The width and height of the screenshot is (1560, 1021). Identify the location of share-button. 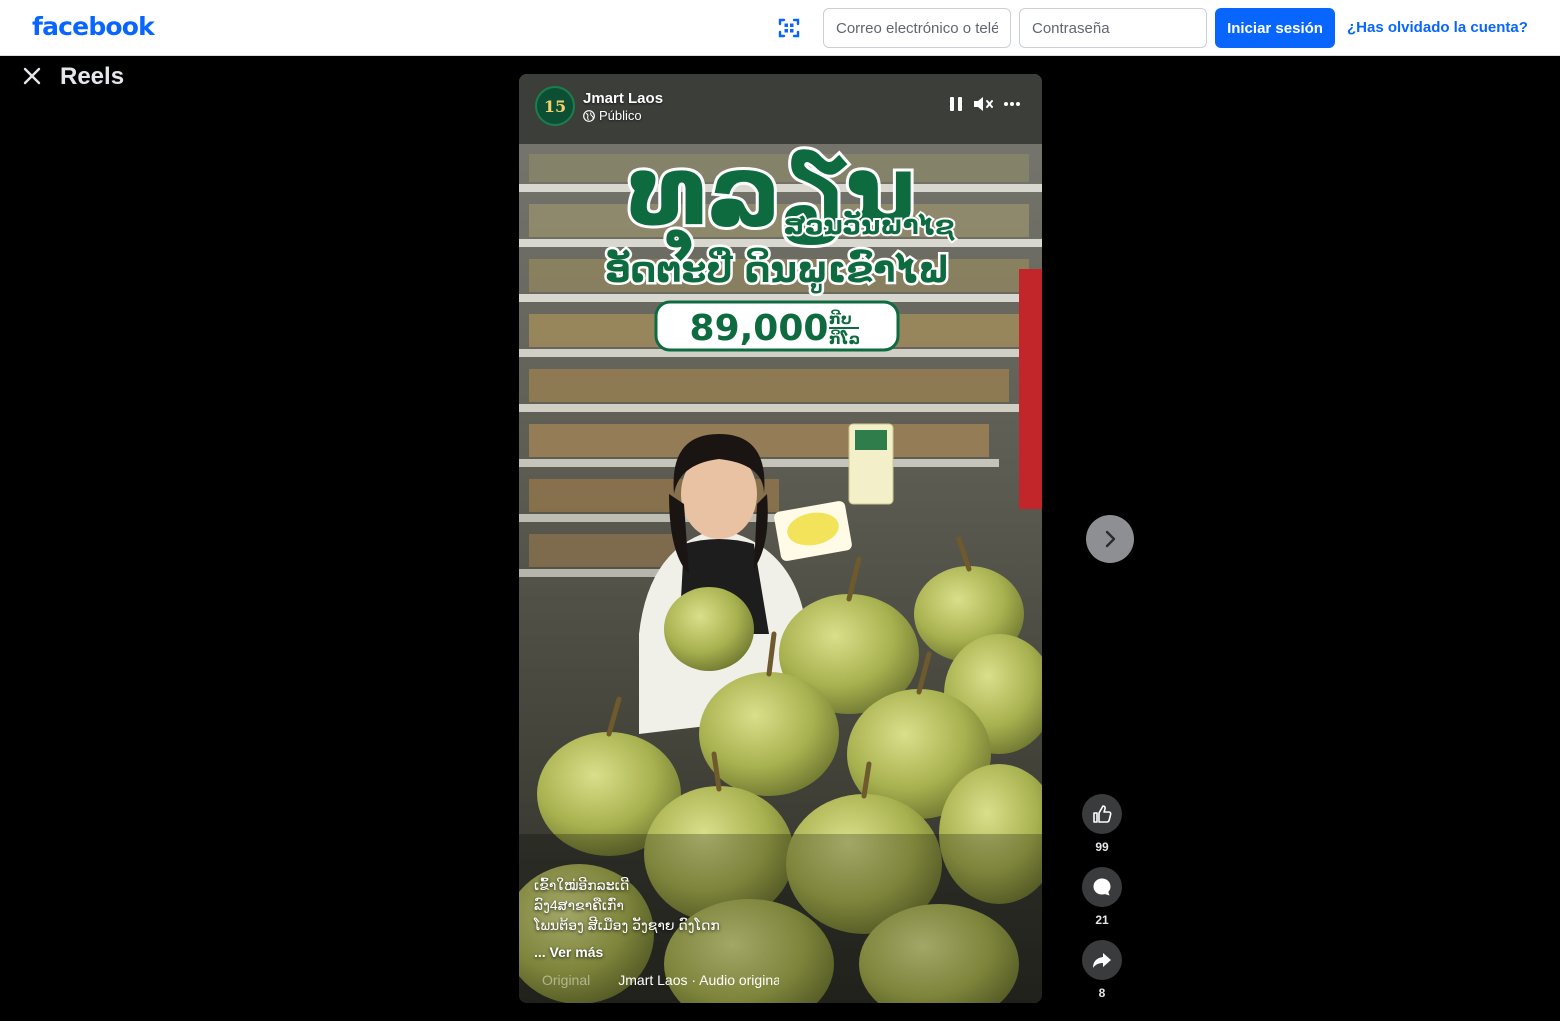
(1102, 960).